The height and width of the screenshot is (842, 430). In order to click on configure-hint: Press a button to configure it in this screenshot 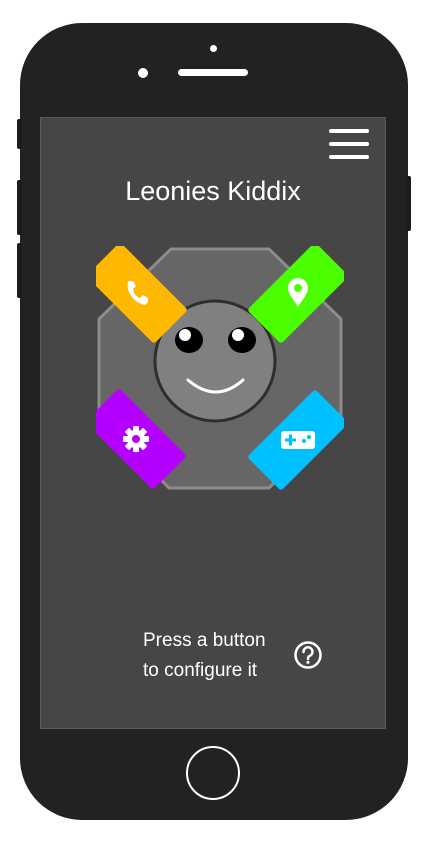, I will do `click(204, 656)`.